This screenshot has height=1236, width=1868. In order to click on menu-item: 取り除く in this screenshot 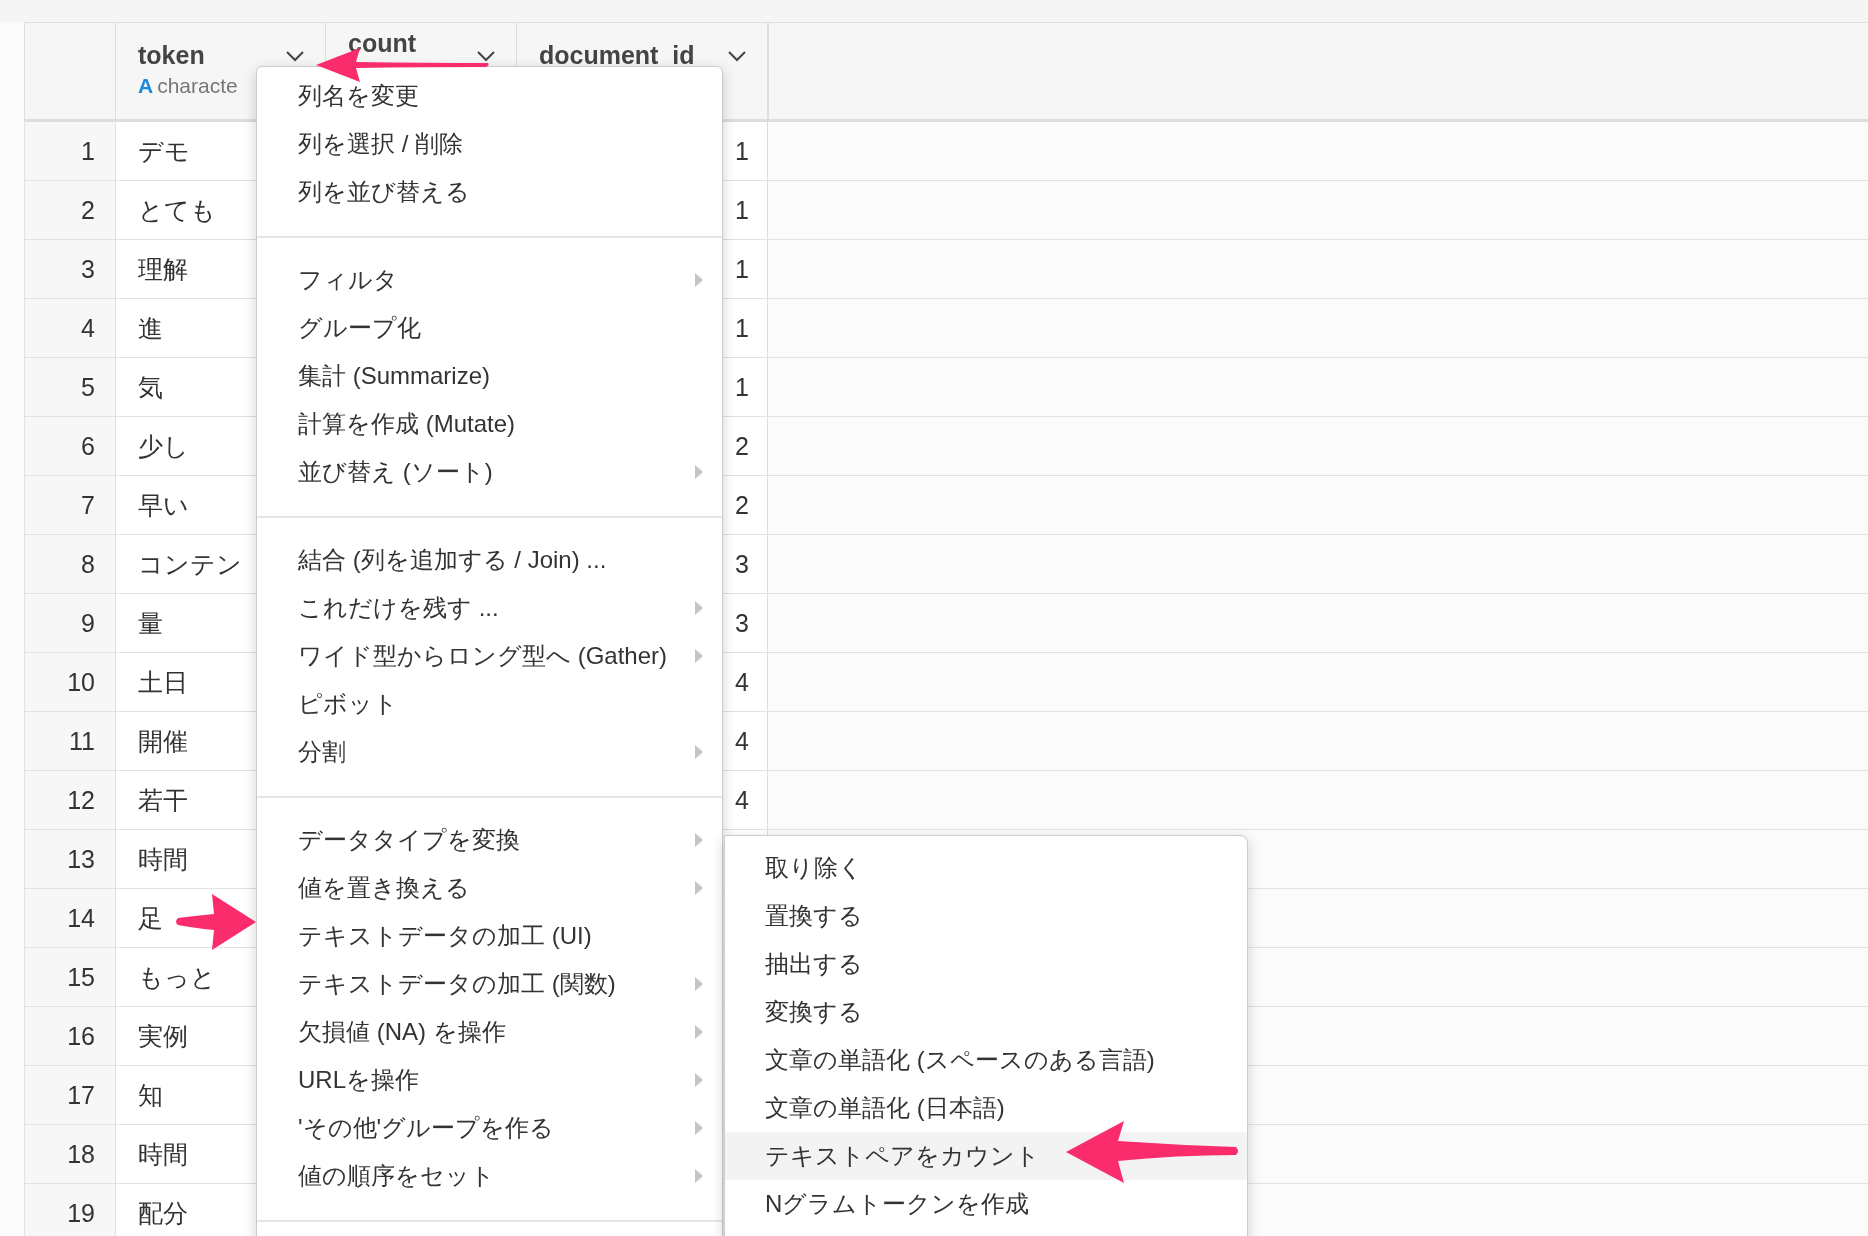, I will do `click(986, 868)`.